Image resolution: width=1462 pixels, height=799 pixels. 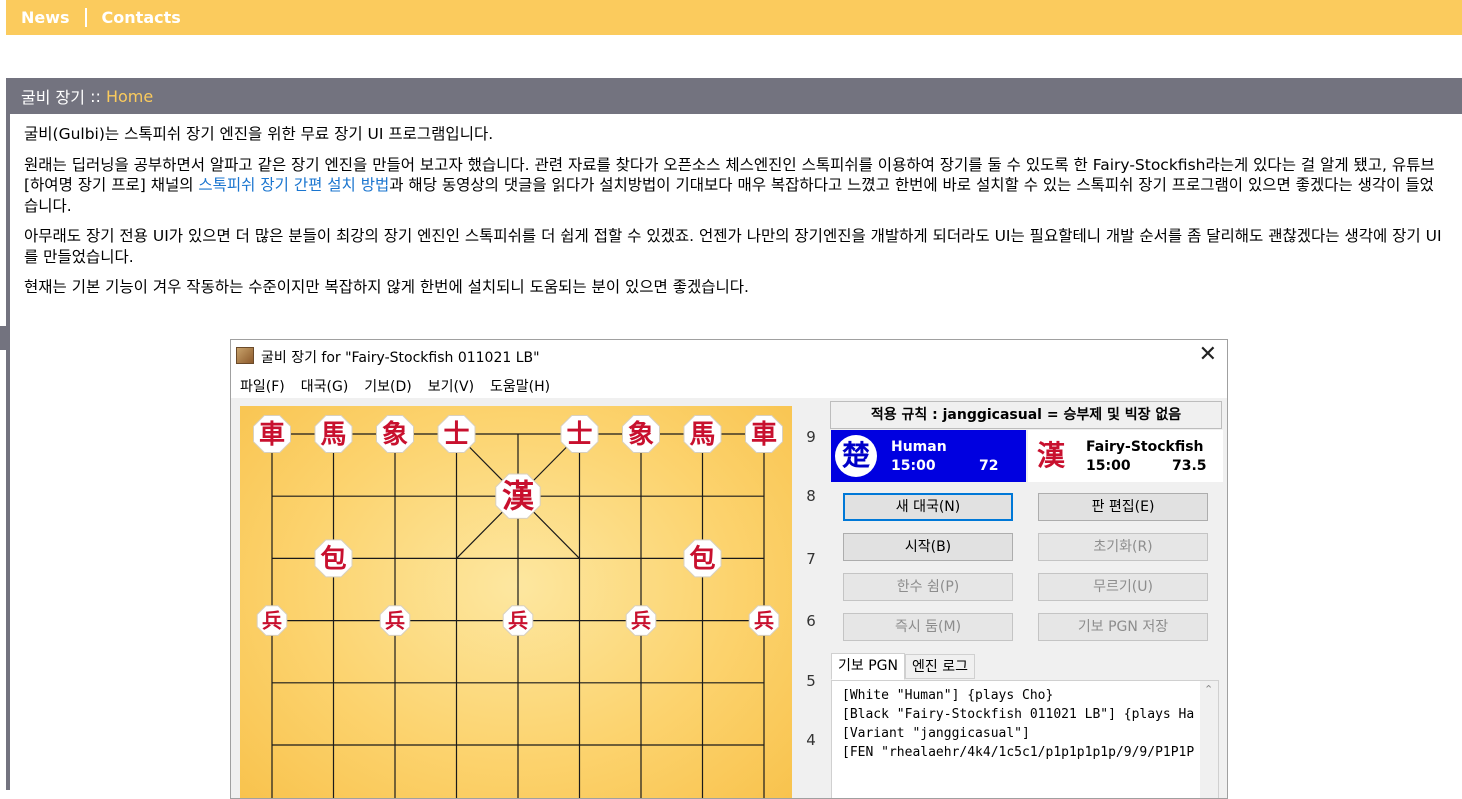 I want to click on rules-banner: 적용 규칙 : janggicasual = 승부제 및 빅장 없음, so click(x=1026, y=415).